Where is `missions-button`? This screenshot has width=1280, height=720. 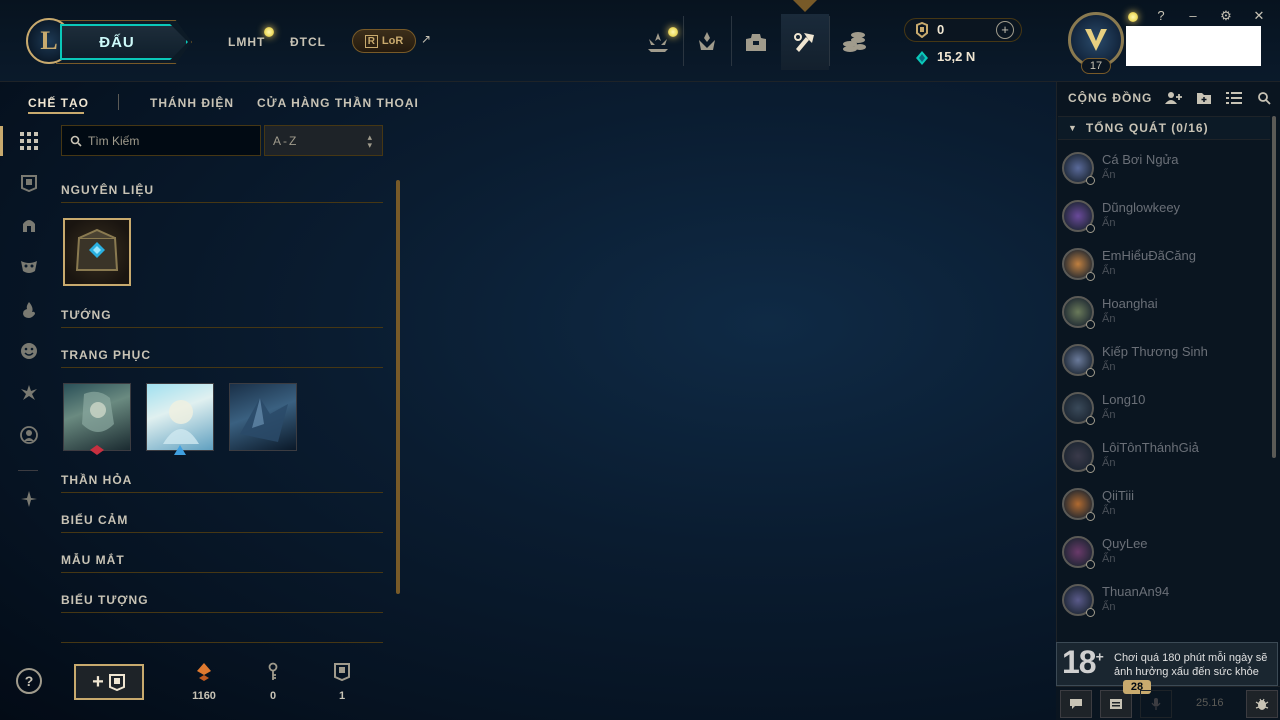 missions-button is located at coordinates (1116, 704).